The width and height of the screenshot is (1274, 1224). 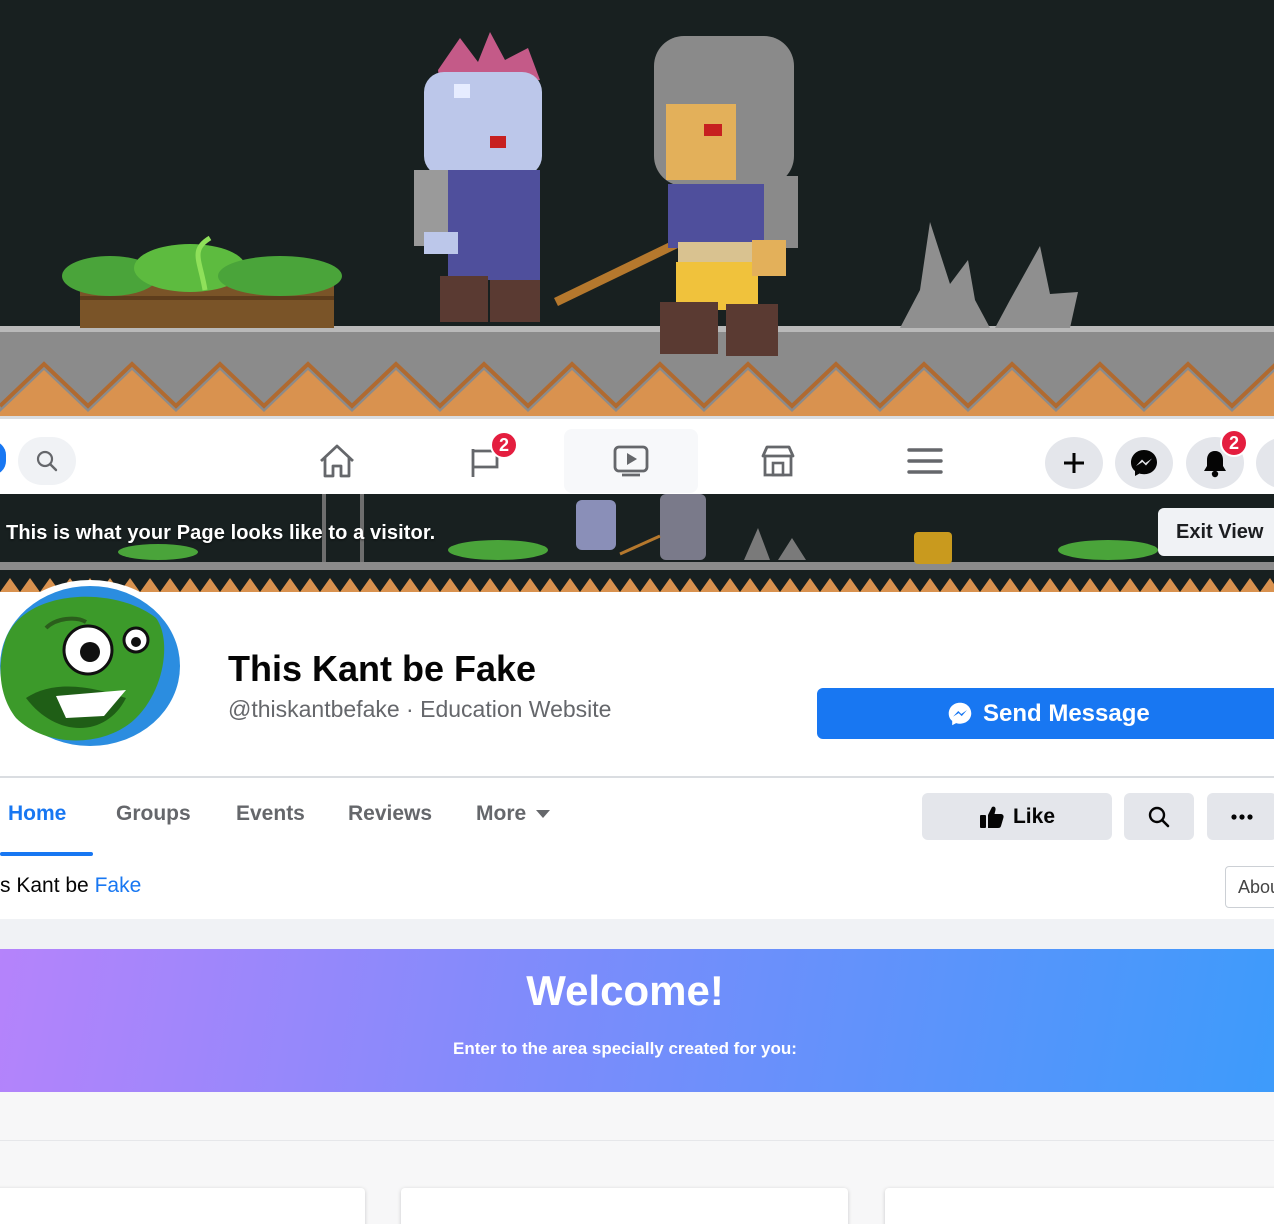 I want to click on more-options-button, so click(x=1240, y=816).